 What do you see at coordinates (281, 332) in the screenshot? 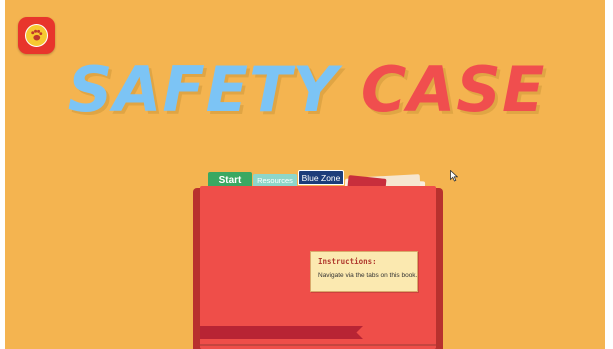
I see `bookmark-ribbon` at bounding box center [281, 332].